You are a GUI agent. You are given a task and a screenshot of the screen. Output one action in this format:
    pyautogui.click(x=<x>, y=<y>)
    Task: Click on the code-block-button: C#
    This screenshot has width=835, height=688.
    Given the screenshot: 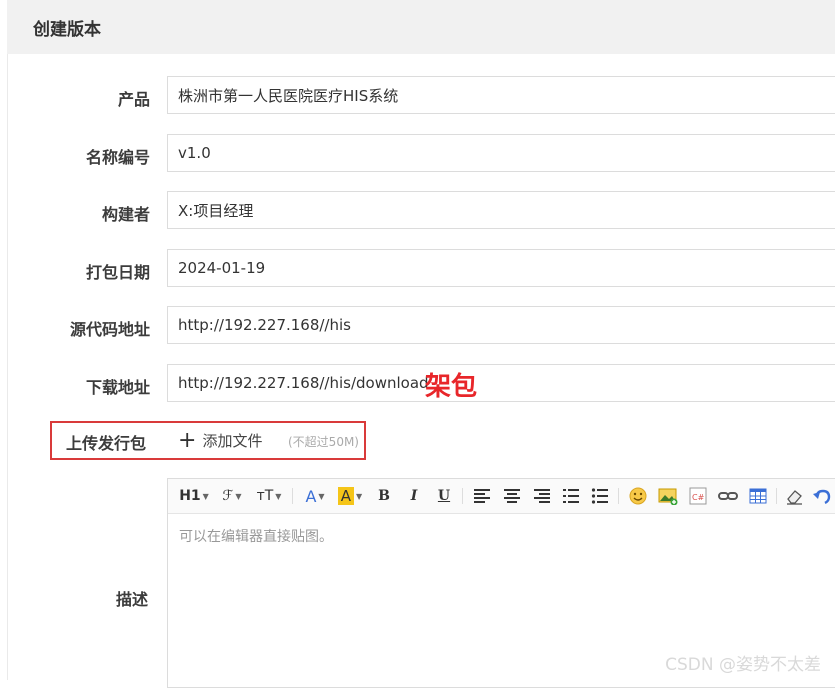 What is the action you would take?
    pyautogui.click(x=698, y=496)
    